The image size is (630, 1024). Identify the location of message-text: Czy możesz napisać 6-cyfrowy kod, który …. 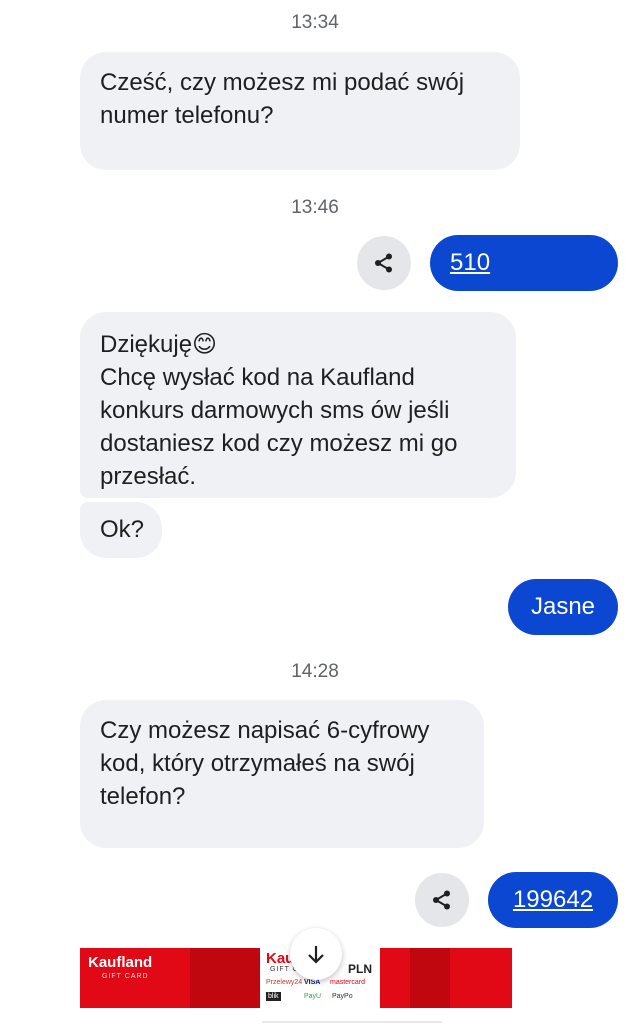
(265, 763).